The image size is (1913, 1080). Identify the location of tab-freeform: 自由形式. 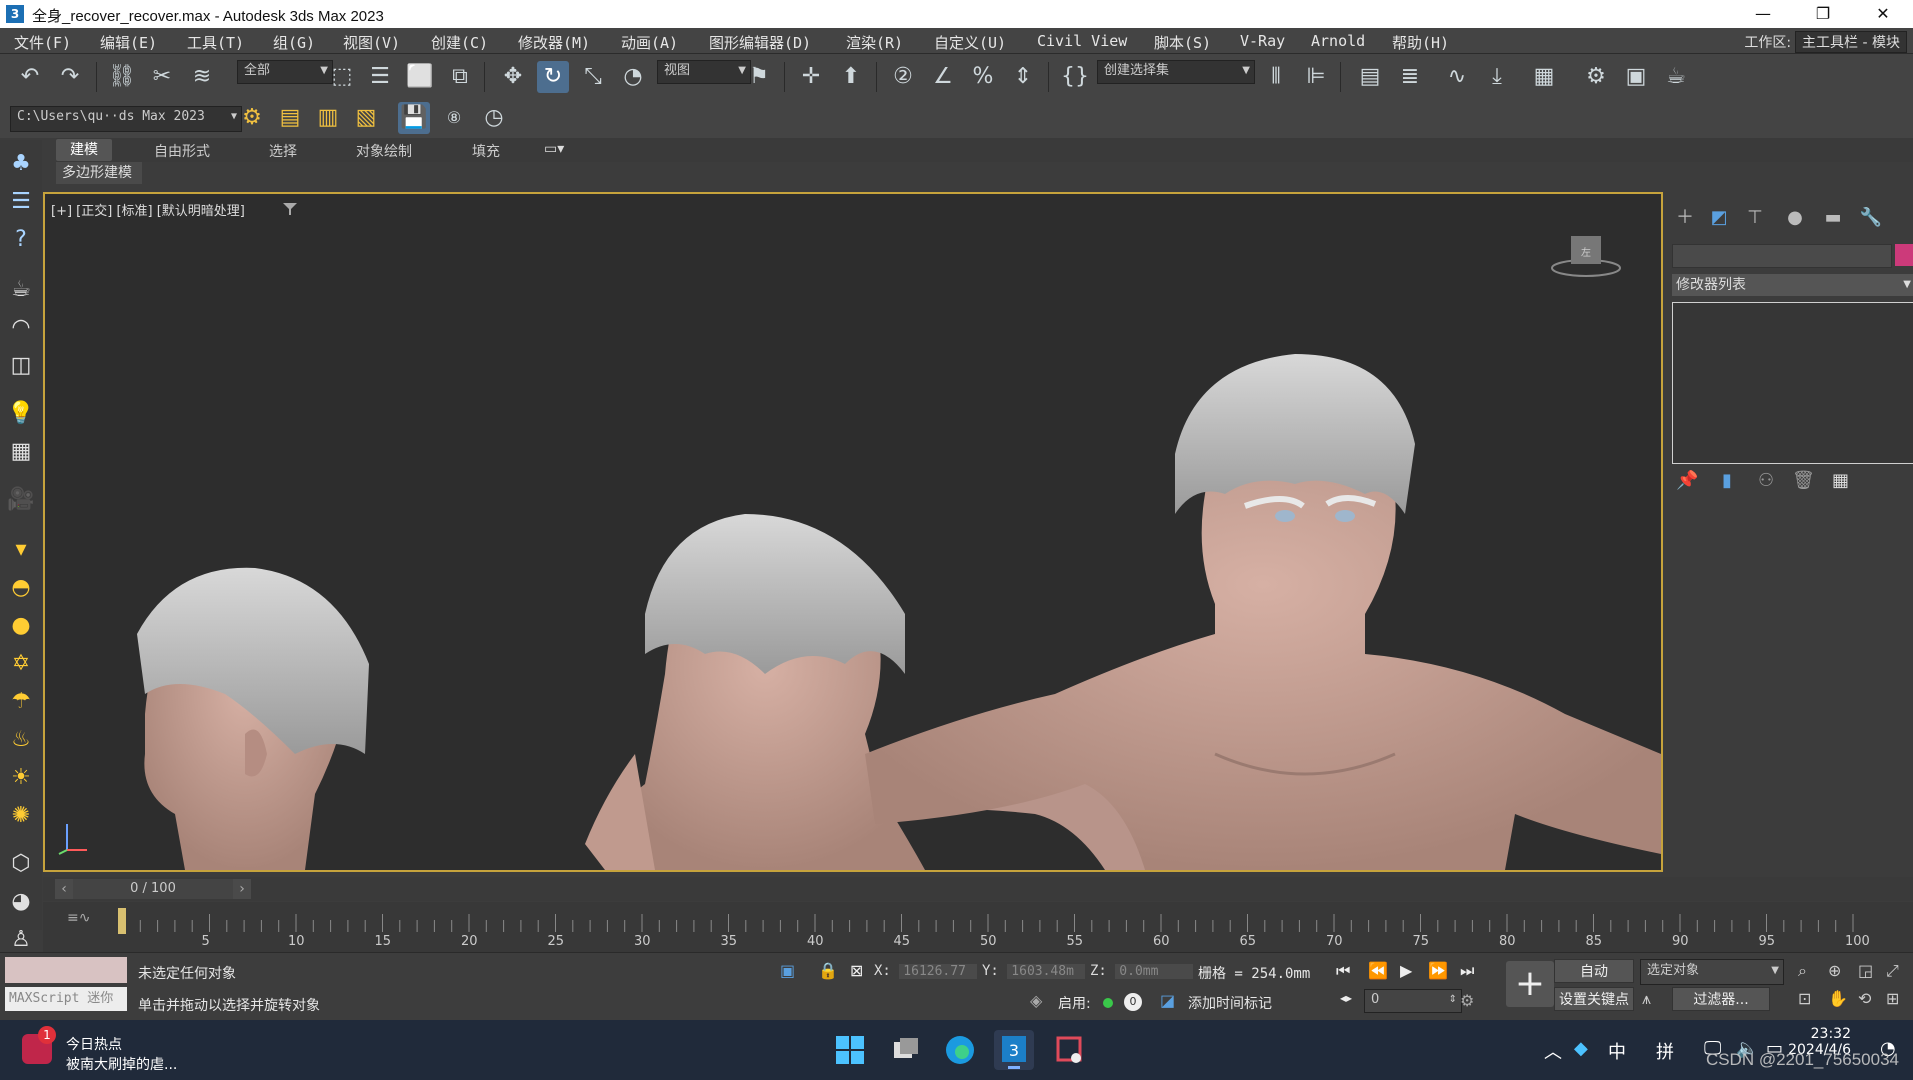
(182, 151).